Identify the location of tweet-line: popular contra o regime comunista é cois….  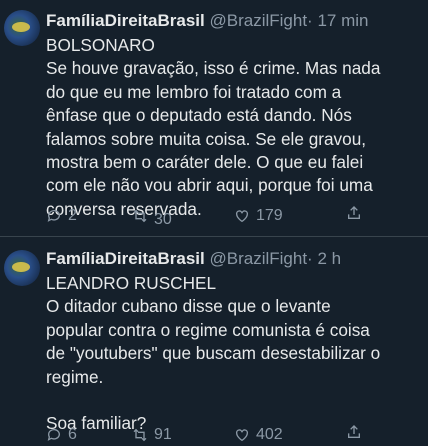
(208, 329).